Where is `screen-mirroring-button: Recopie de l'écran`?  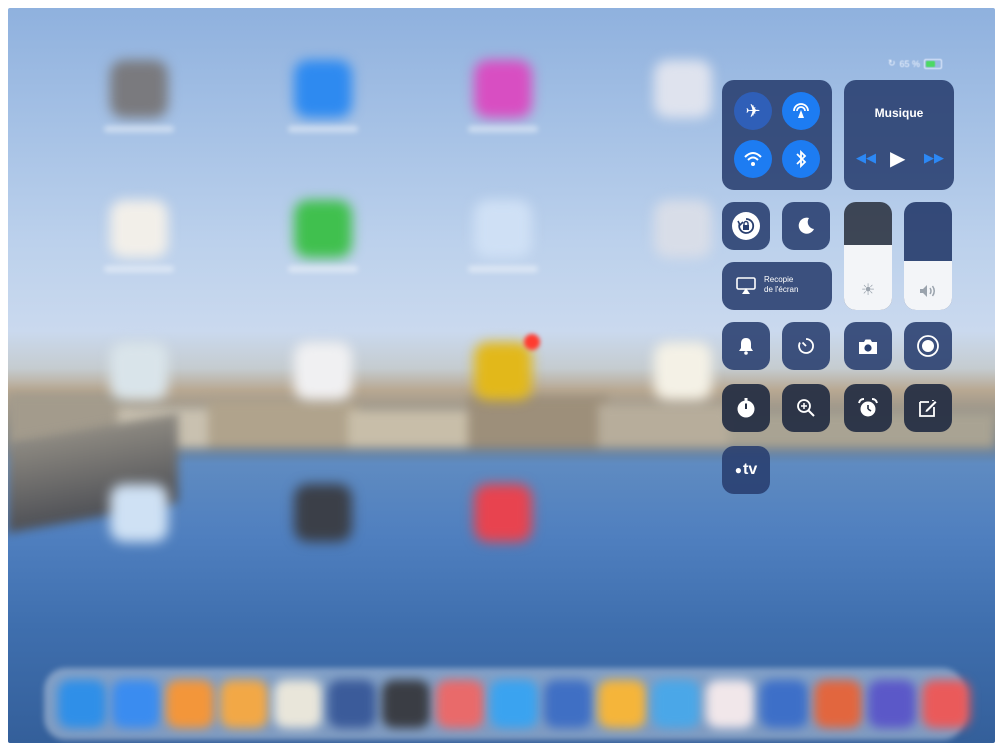 screen-mirroring-button: Recopie de l'écran is located at coordinates (777, 286).